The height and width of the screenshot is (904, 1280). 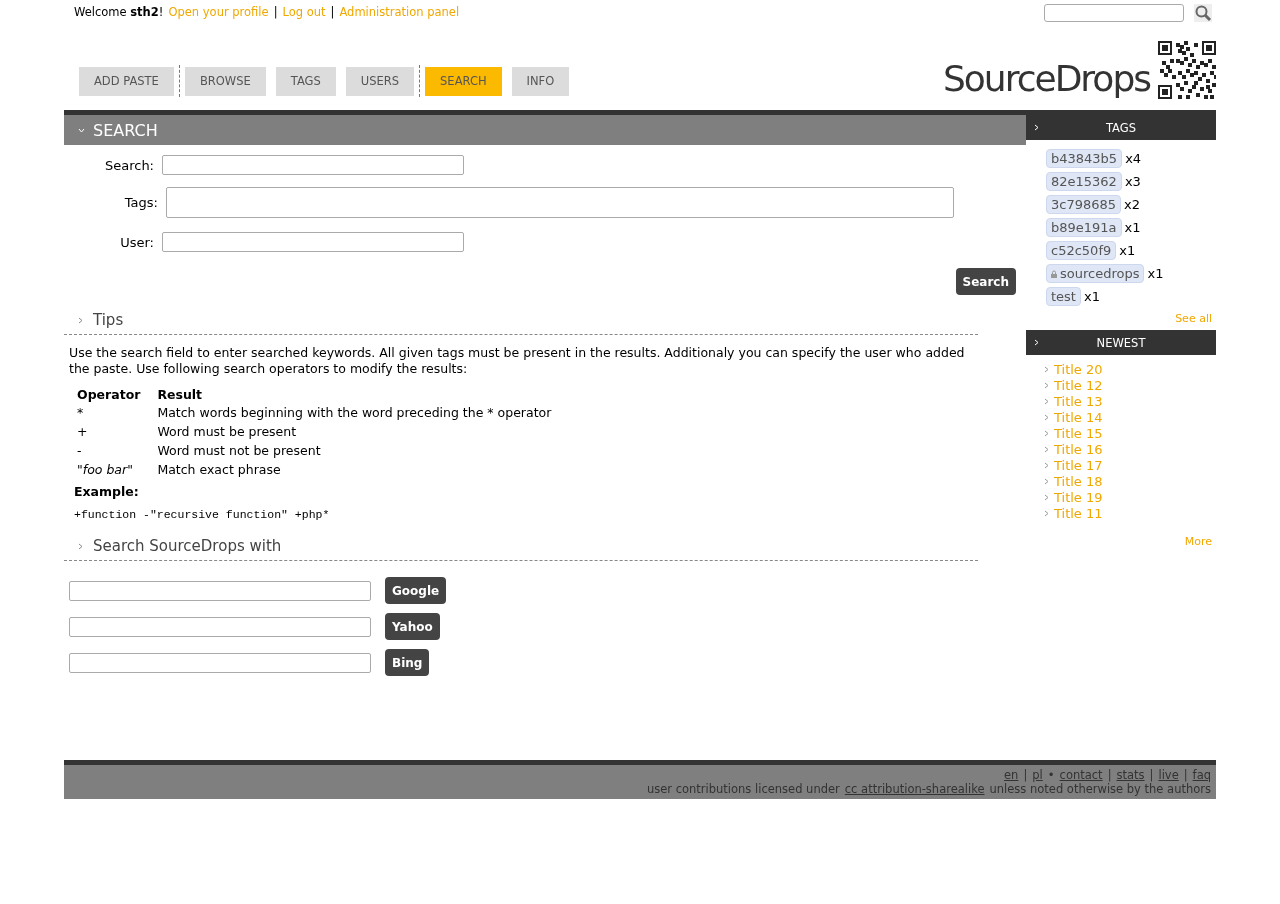 What do you see at coordinates (1081, 250) in the screenshot?
I see `tag: c52c50f9` at bounding box center [1081, 250].